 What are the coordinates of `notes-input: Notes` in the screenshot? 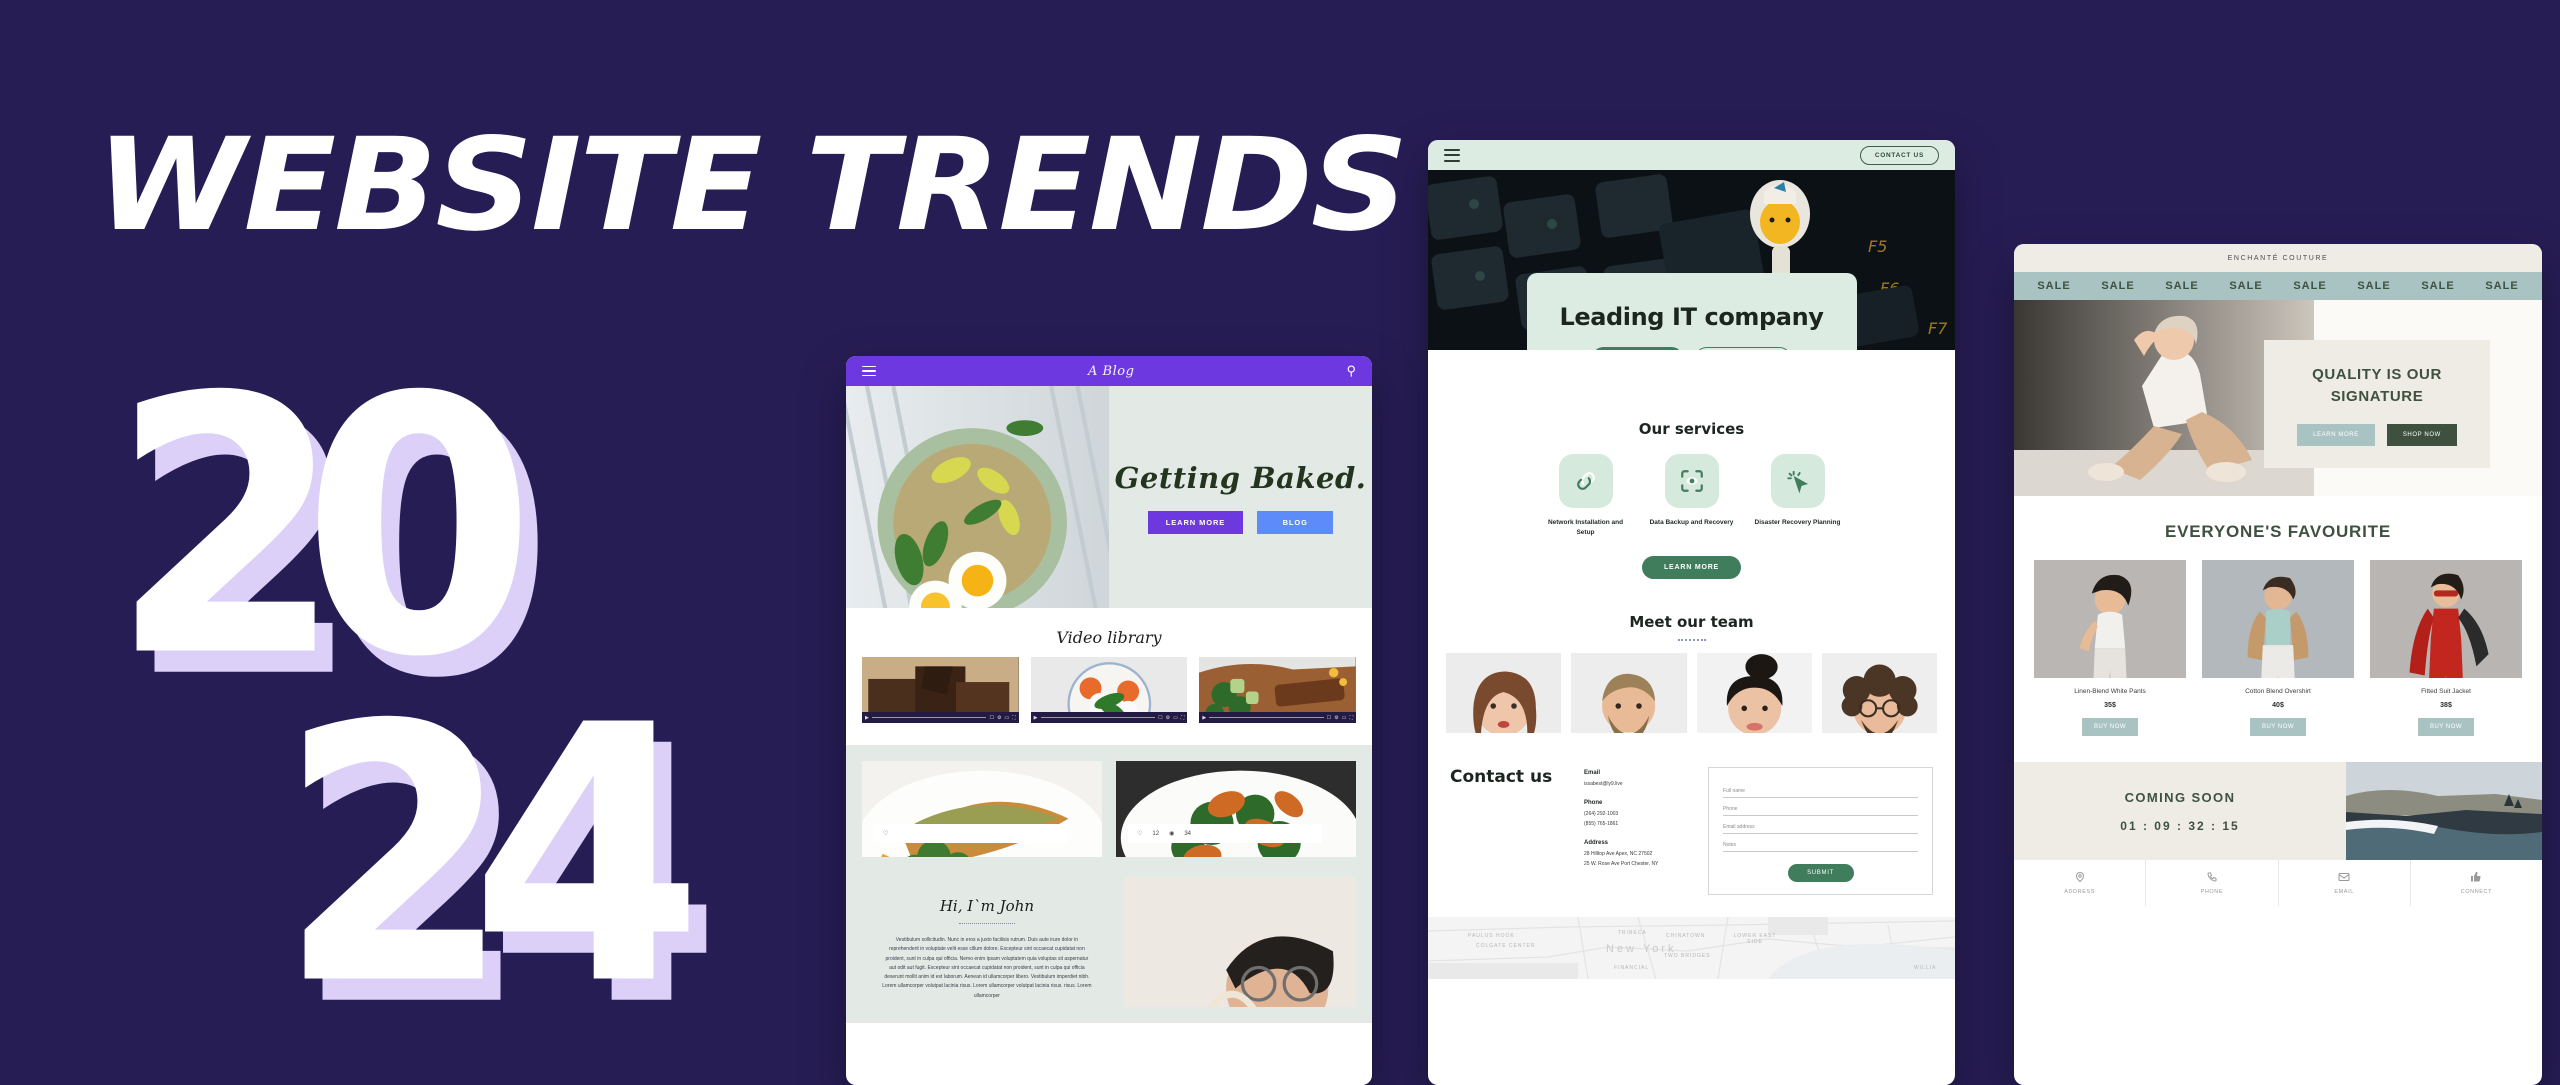 It's located at (1820, 843).